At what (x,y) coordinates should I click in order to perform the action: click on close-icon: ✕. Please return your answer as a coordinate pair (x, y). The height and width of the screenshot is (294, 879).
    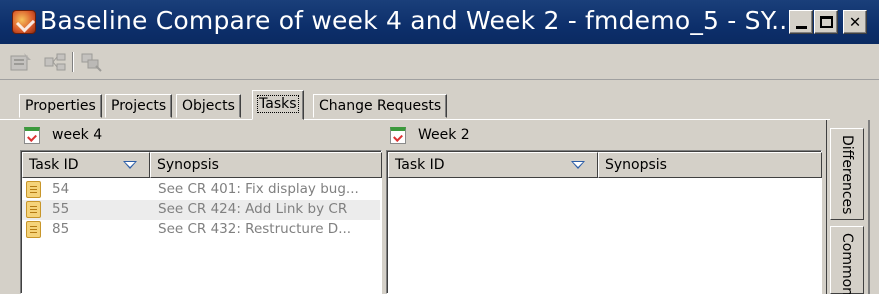
    Looking at the image, I should click on (855, 21).